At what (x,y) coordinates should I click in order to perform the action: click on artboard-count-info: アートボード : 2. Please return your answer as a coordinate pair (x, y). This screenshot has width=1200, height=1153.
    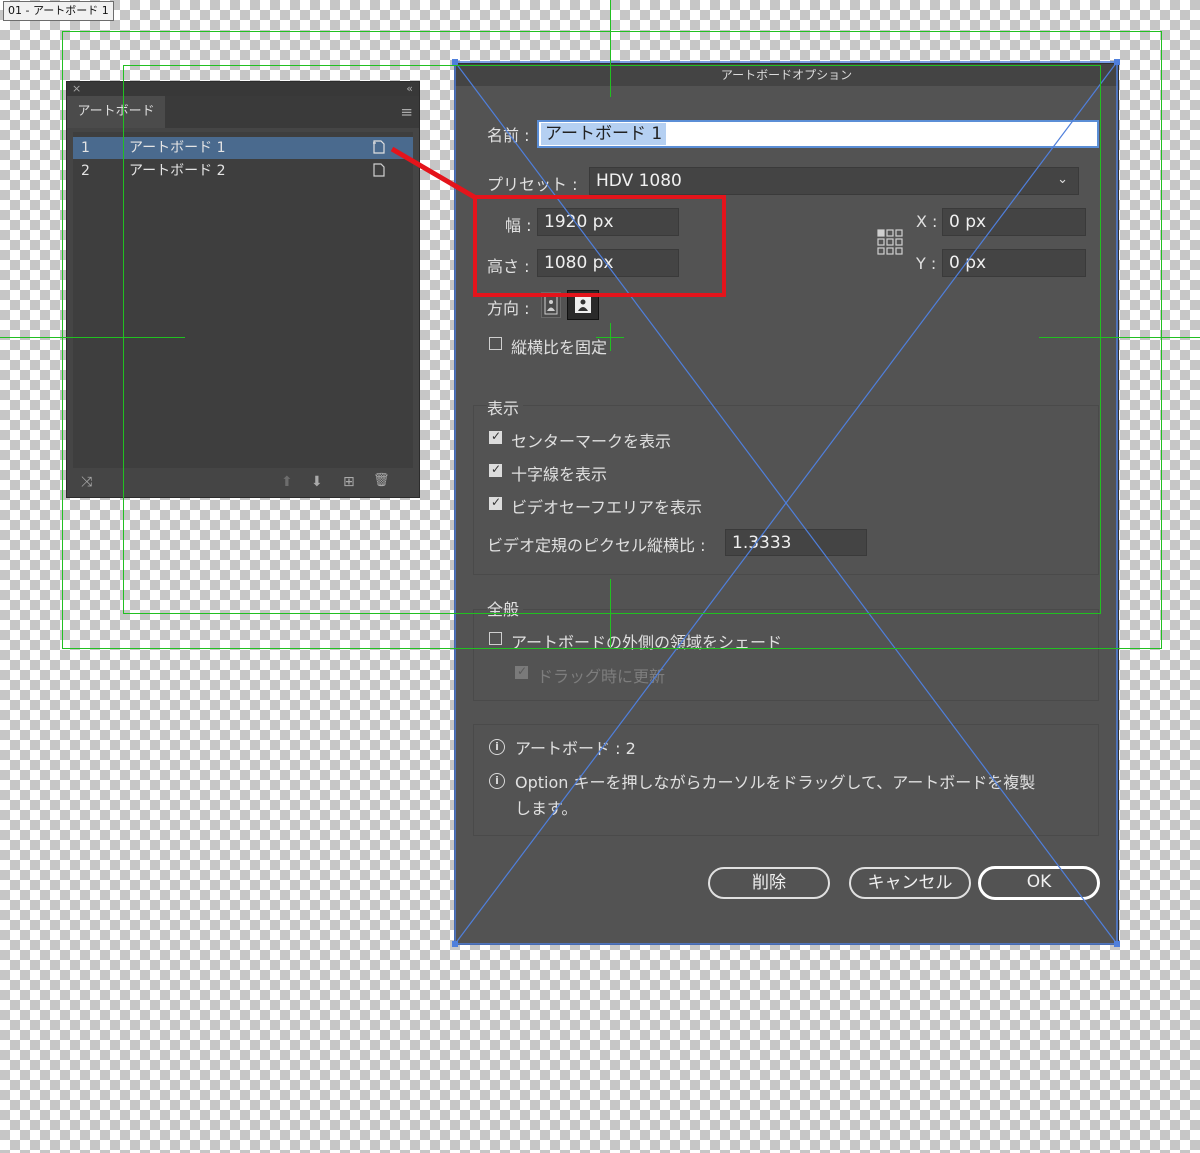
    Looking at the image, I should click on (575, 748).